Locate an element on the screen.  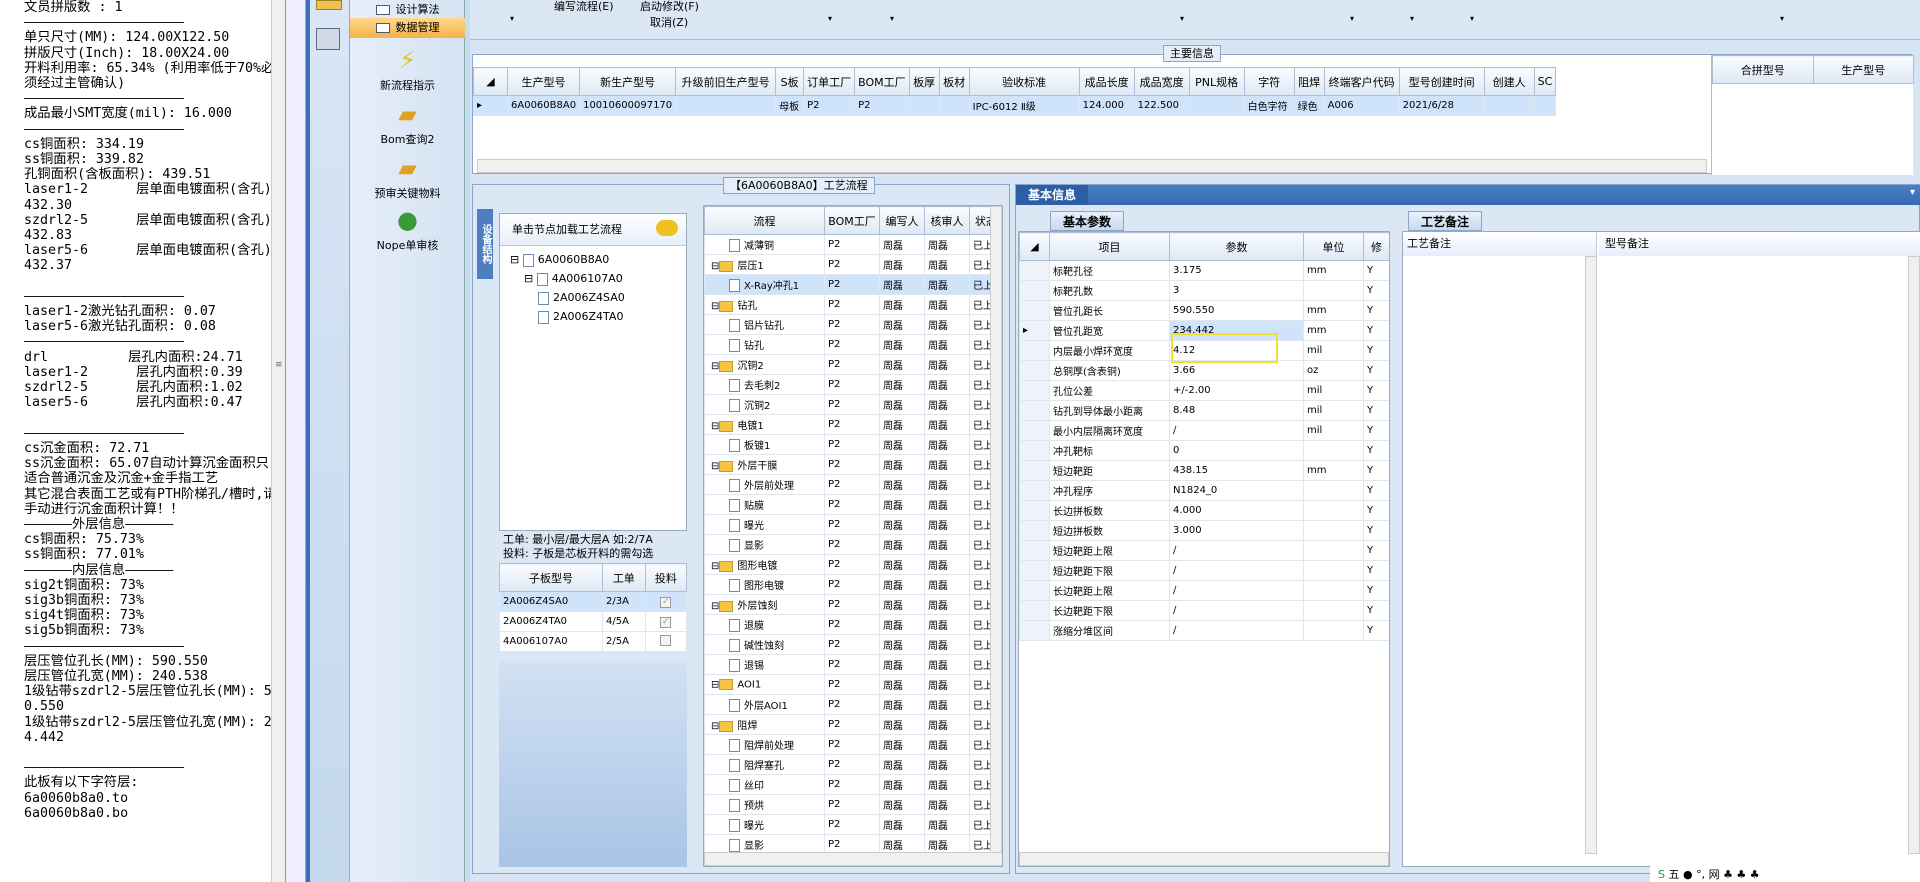
process-name-cell: 铝片钻孔 is located at coordinates (764, 324).